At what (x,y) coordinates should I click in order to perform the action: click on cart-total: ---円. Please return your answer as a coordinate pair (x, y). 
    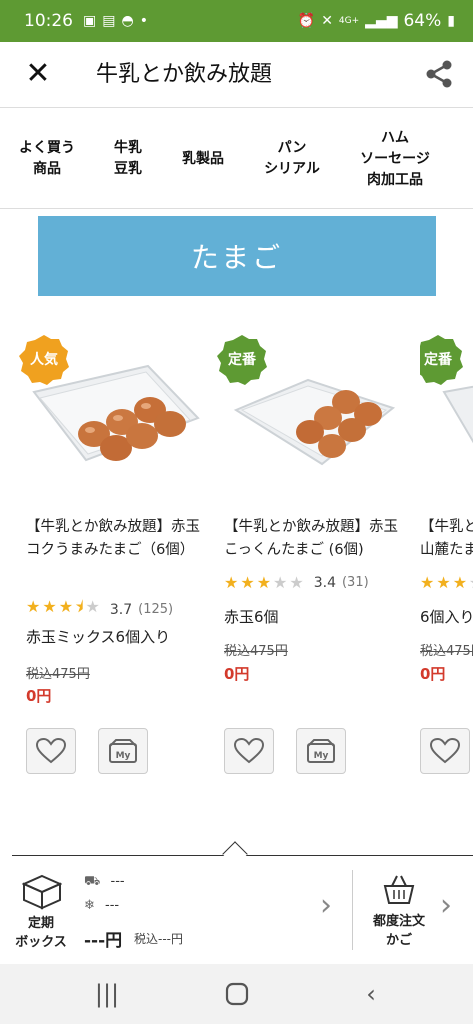
    Looking at the image, I should click on (103, 941).